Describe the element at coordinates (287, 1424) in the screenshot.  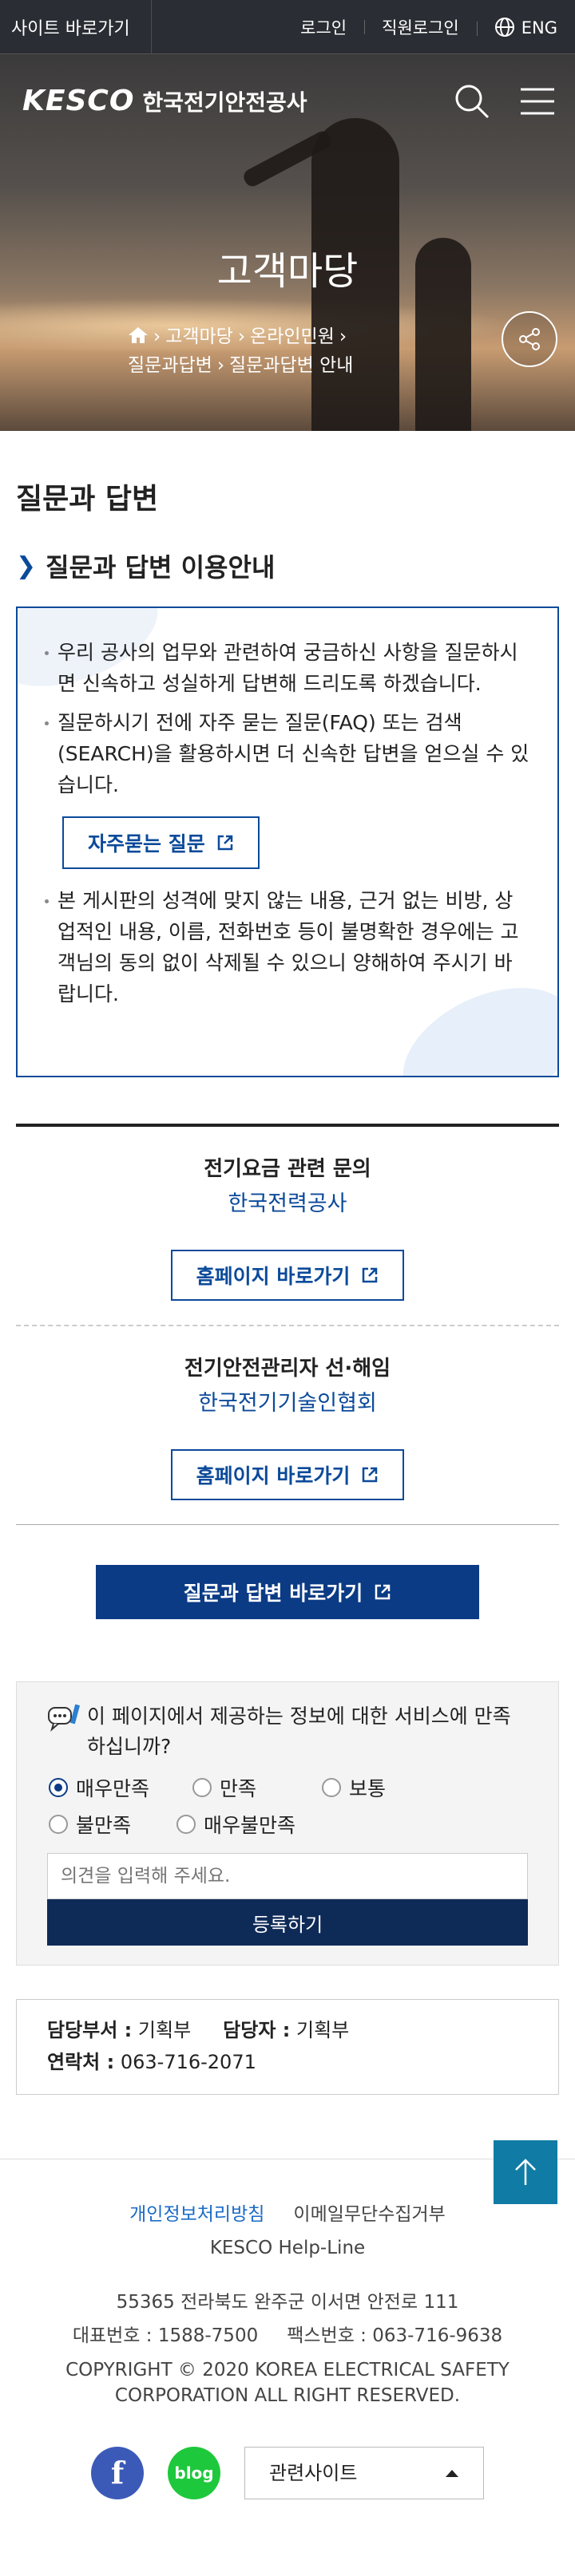
I see `related-org-item: 전기안전관리자 선·해임 한국전기기술인협회 홈페이지 바로가기` at that location.